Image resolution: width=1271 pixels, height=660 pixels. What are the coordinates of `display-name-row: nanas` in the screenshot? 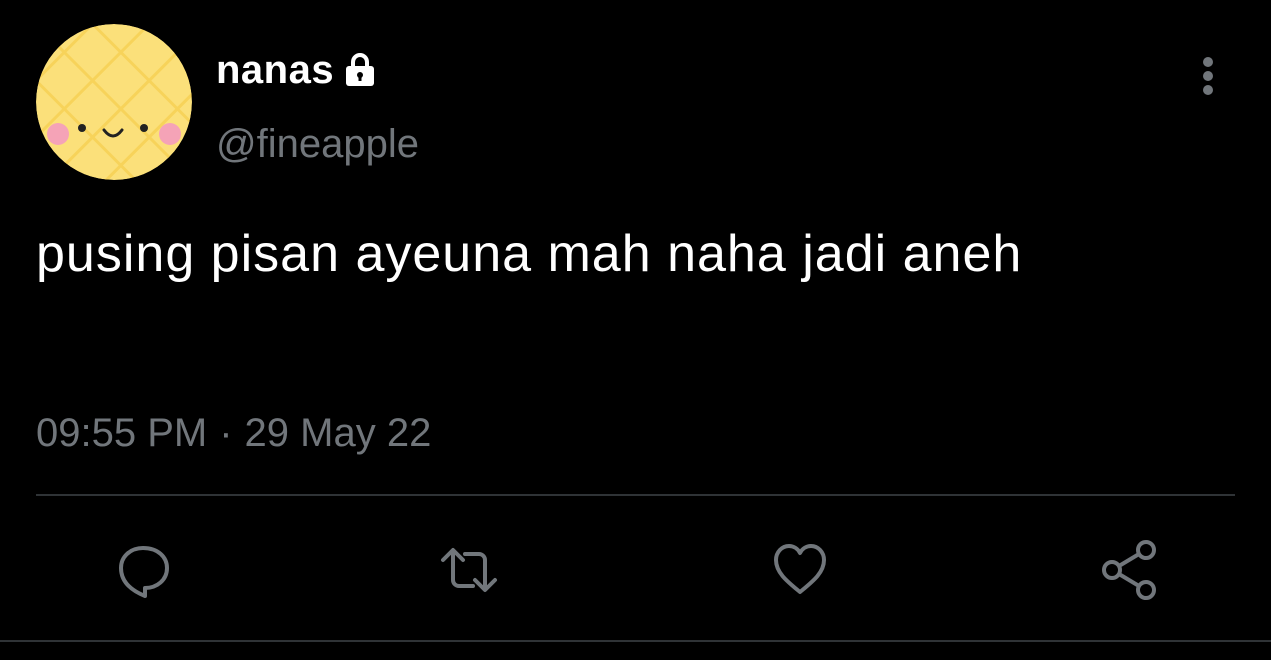 It's located at (298, 70).